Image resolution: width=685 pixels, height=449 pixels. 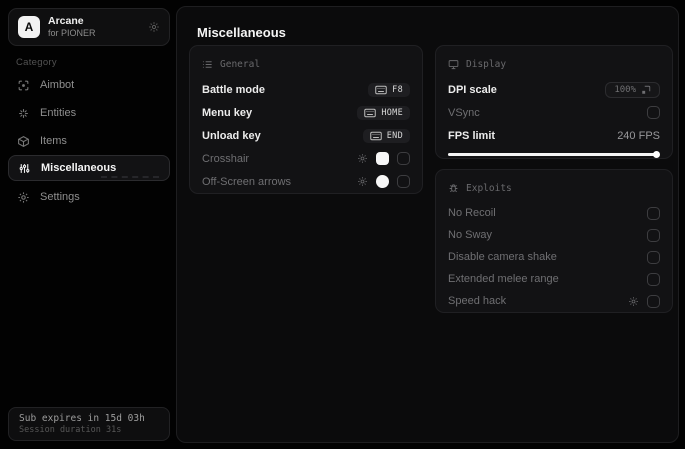 I want to click on setting-row-fps-limit: FPS limit 240 FPS, so click(x=554, y=135).